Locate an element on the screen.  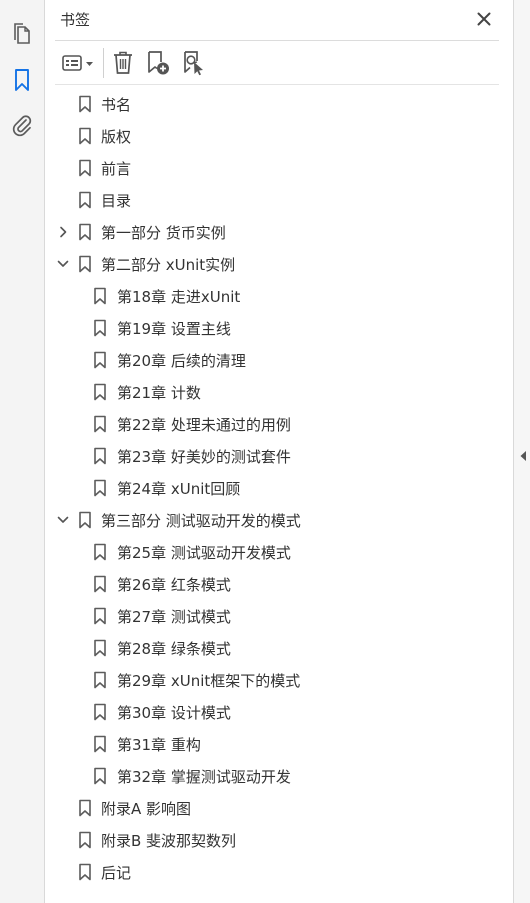
collapse-panel-button is located at coordinates (523, 456).